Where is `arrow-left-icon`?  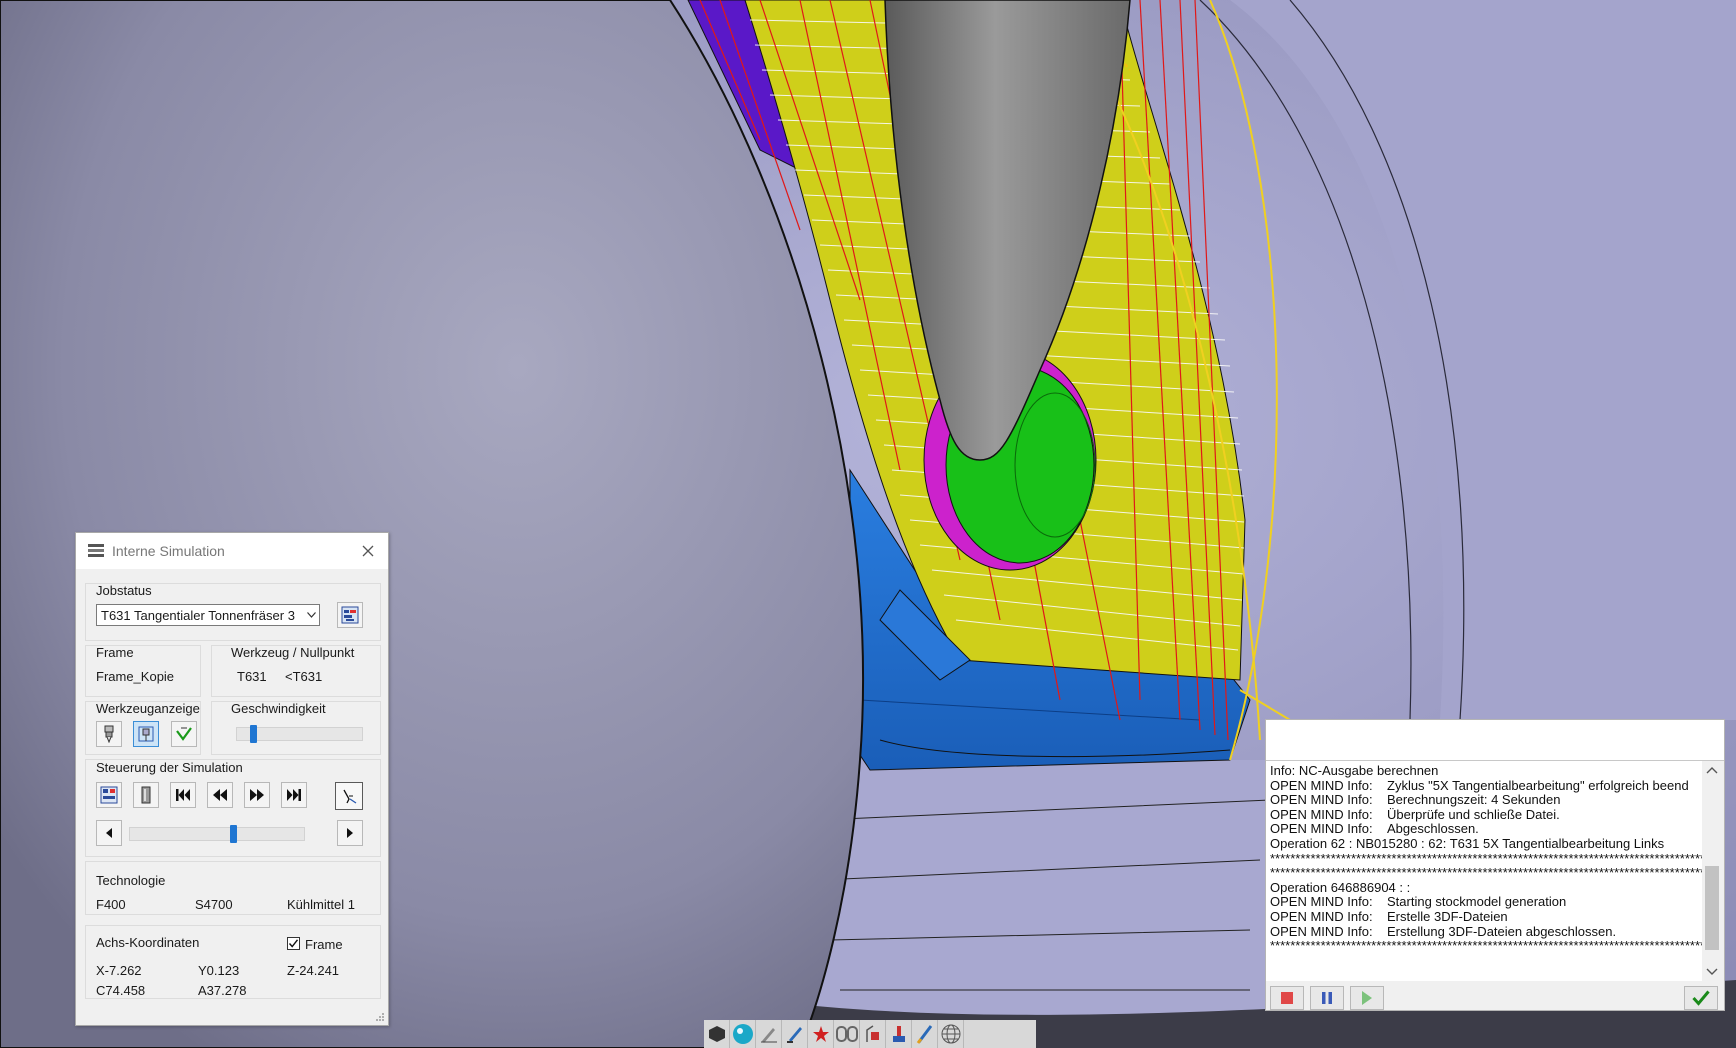
arrow-left-icon is located at coordinates (109, 833).